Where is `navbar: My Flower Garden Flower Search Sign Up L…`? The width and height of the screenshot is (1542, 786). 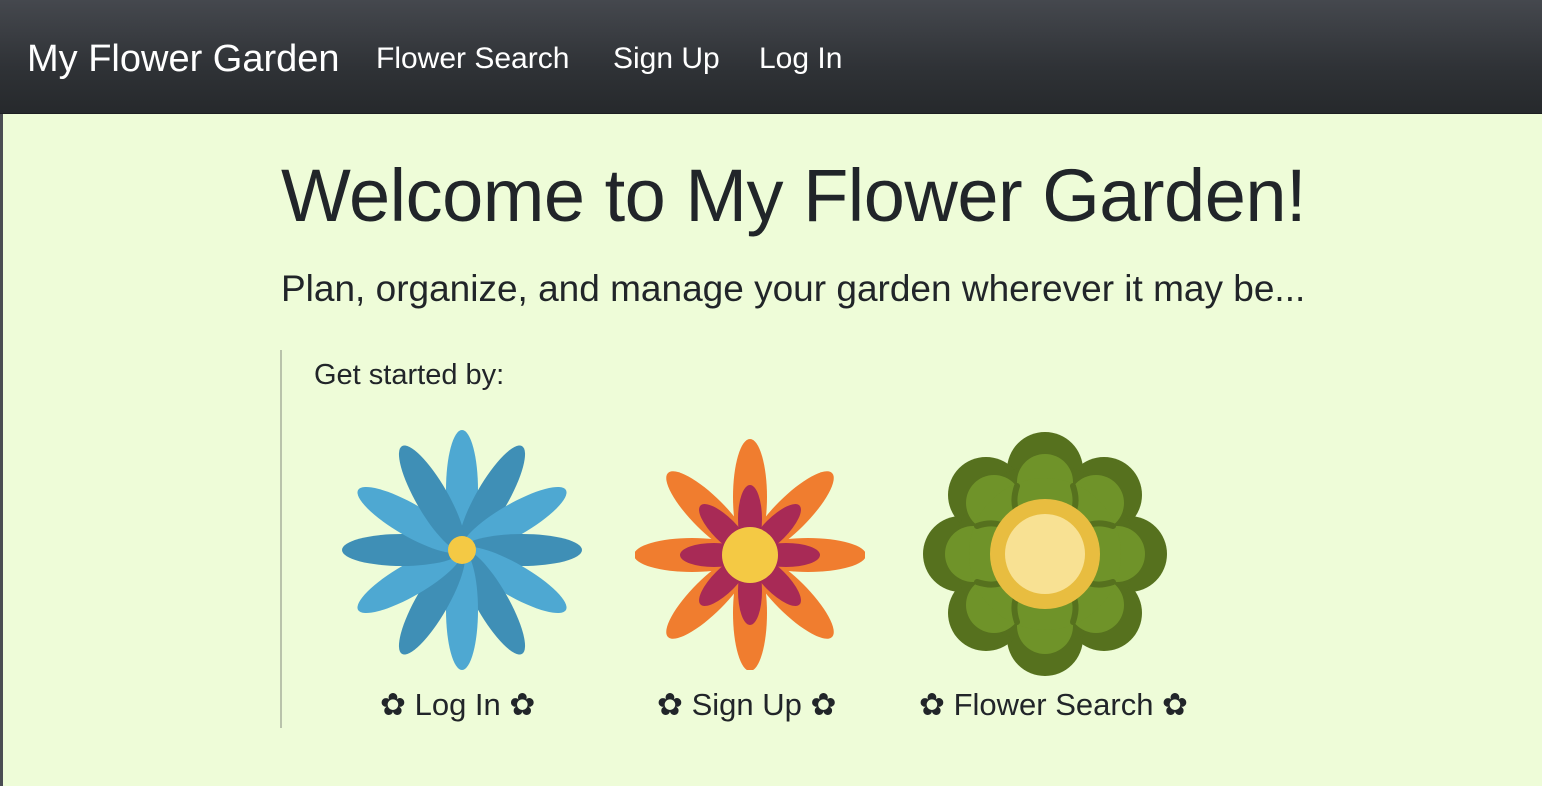
navbar: My Flower Garden Flower Search Sign Up L… is located at coordinates (771, 57).